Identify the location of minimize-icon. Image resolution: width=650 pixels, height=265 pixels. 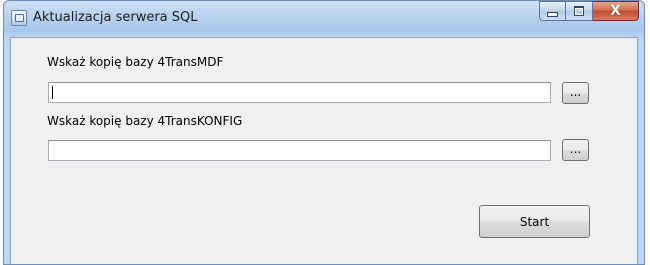
(552, 14).